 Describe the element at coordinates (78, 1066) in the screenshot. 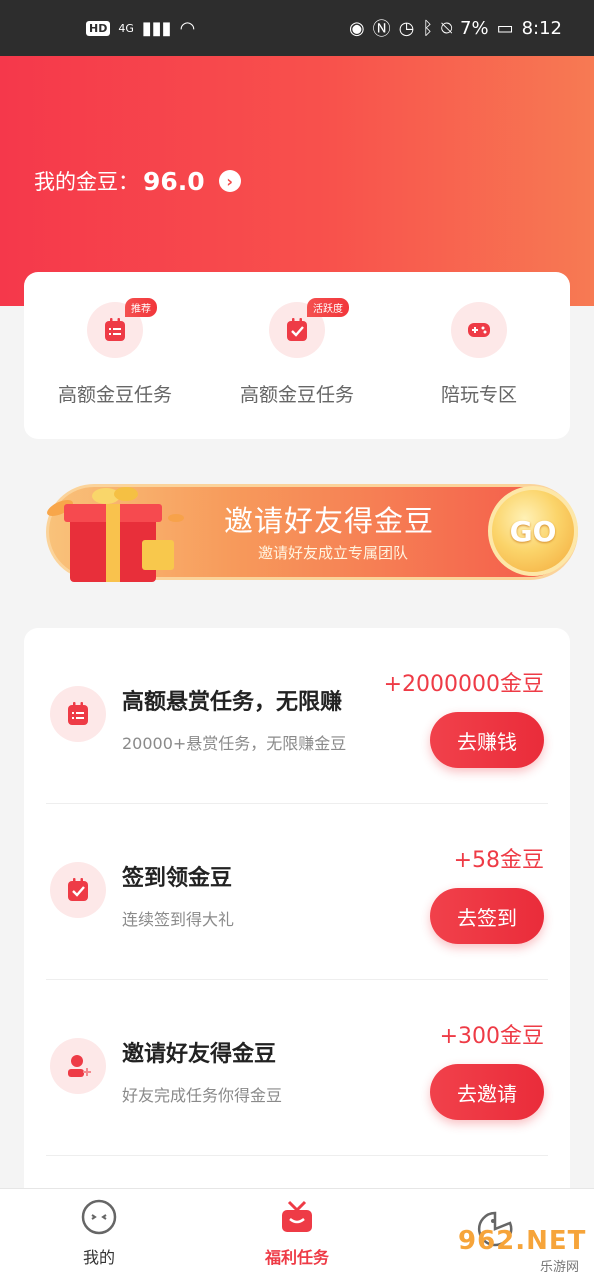

I see `add-user-icon` at that location.